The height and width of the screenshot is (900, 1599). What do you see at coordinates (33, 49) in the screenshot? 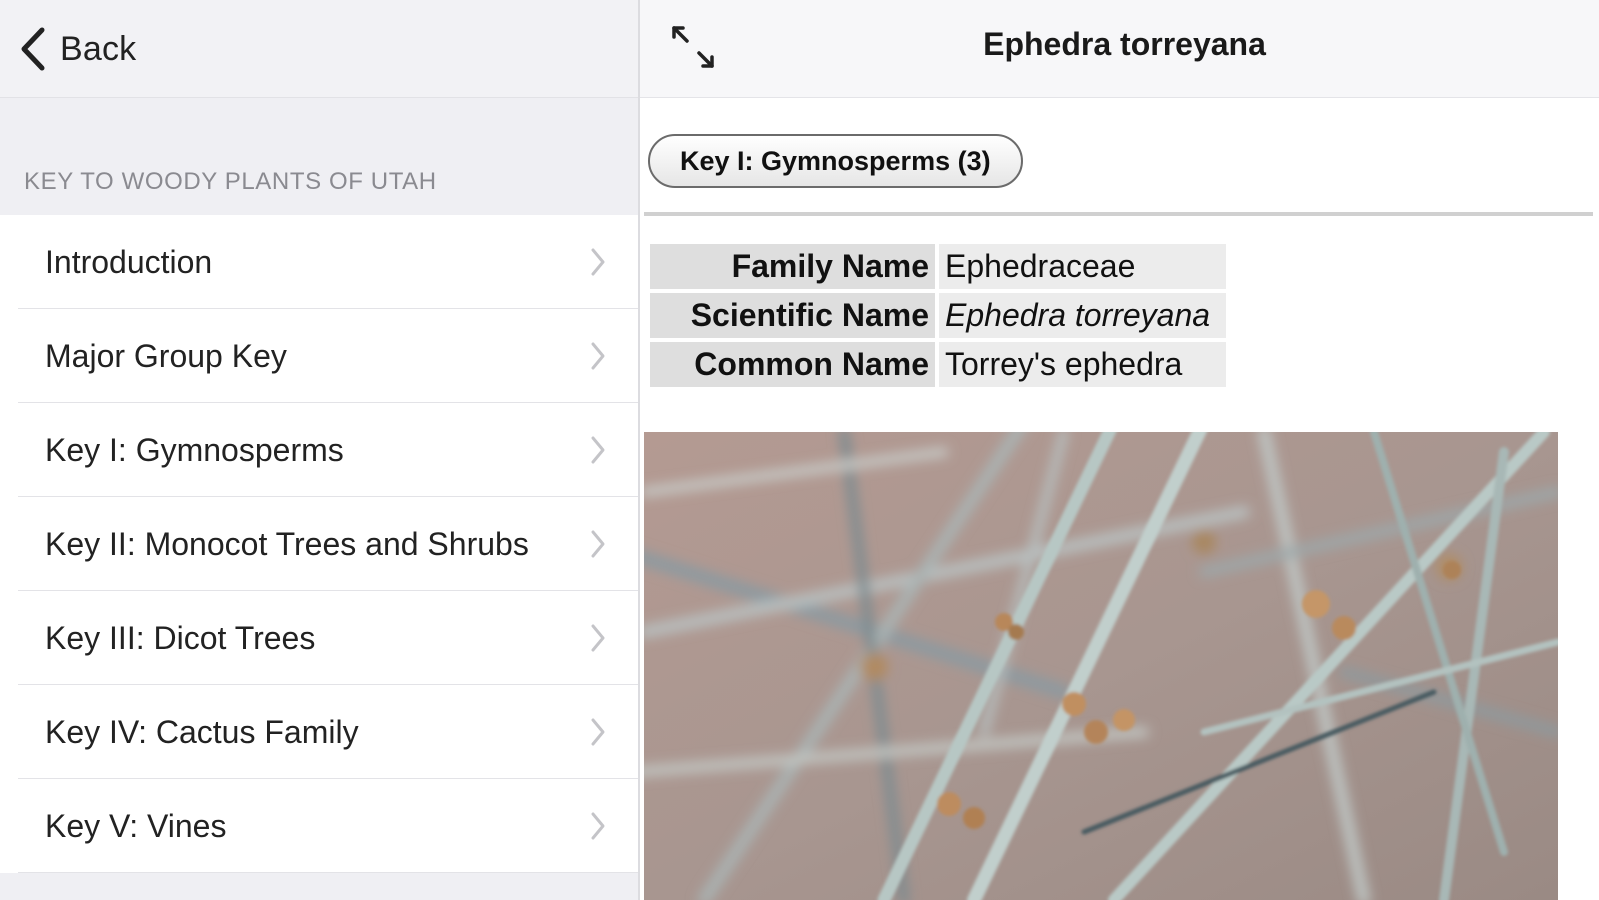
I see `chevron-left-icon` at bounding box center [33, 49].